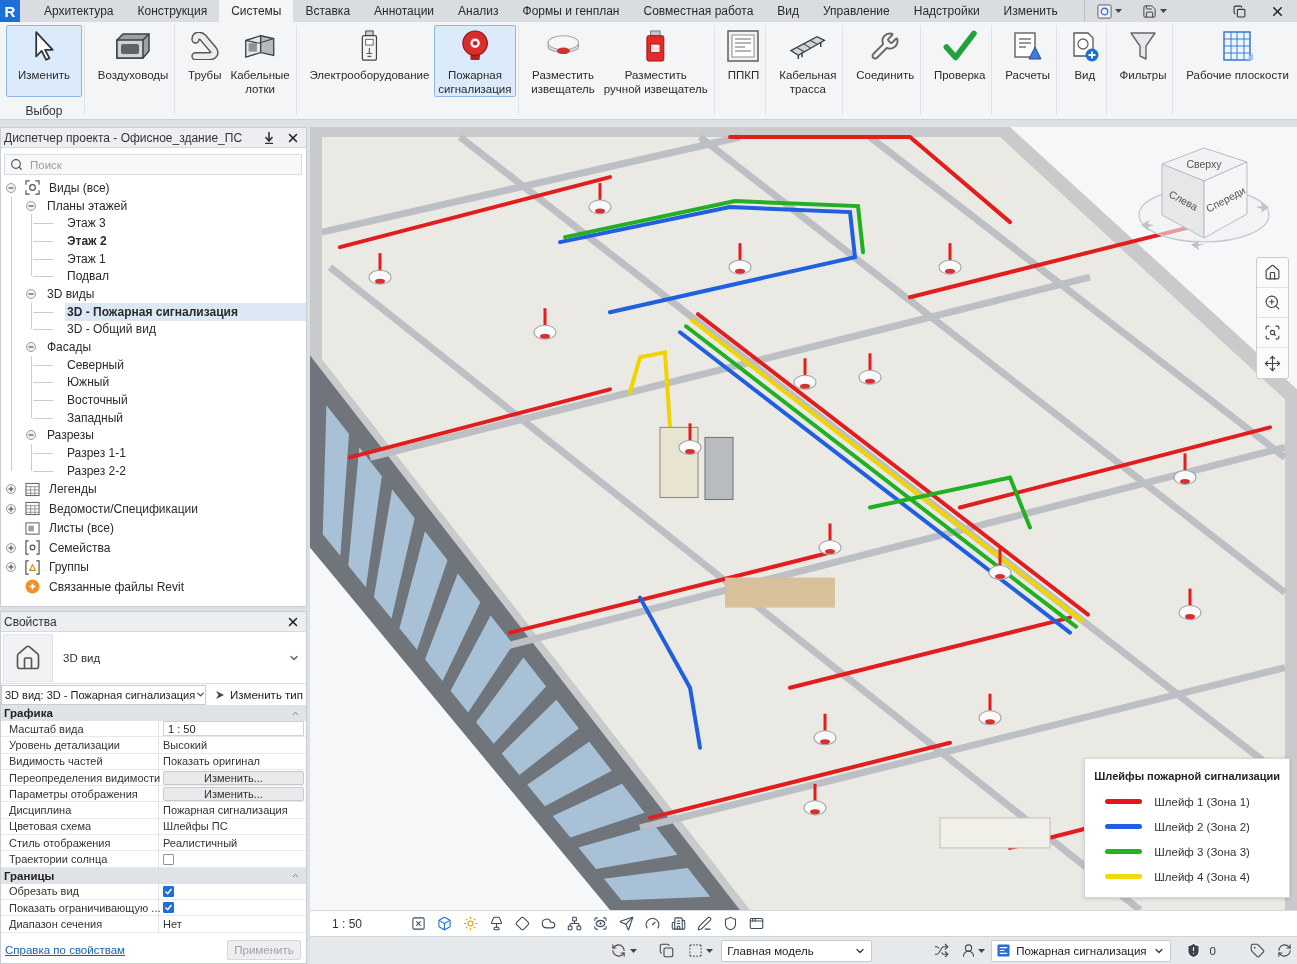  I want to click on tree-item: Ведомости/Спецификации, so click(176, 509).